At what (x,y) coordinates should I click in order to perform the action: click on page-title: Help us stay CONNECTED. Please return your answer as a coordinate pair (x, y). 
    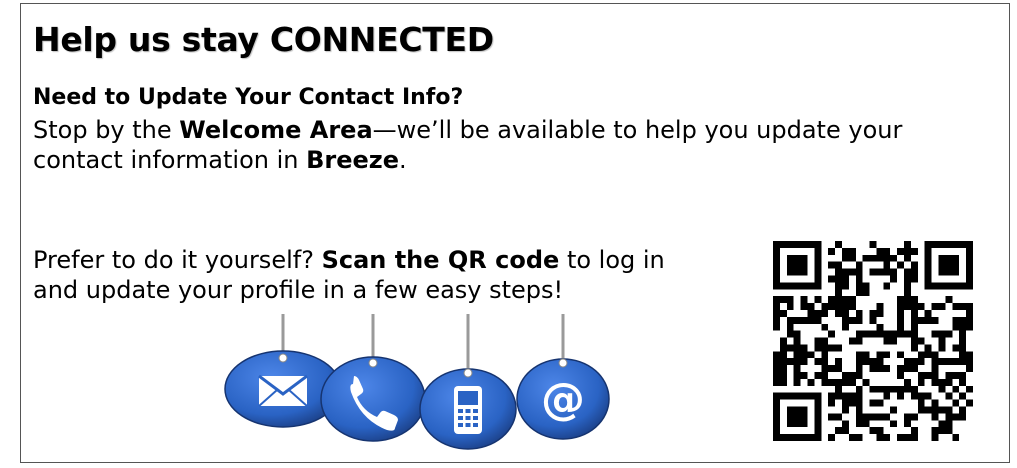
    Looking at the image, I should click on (263, 39).